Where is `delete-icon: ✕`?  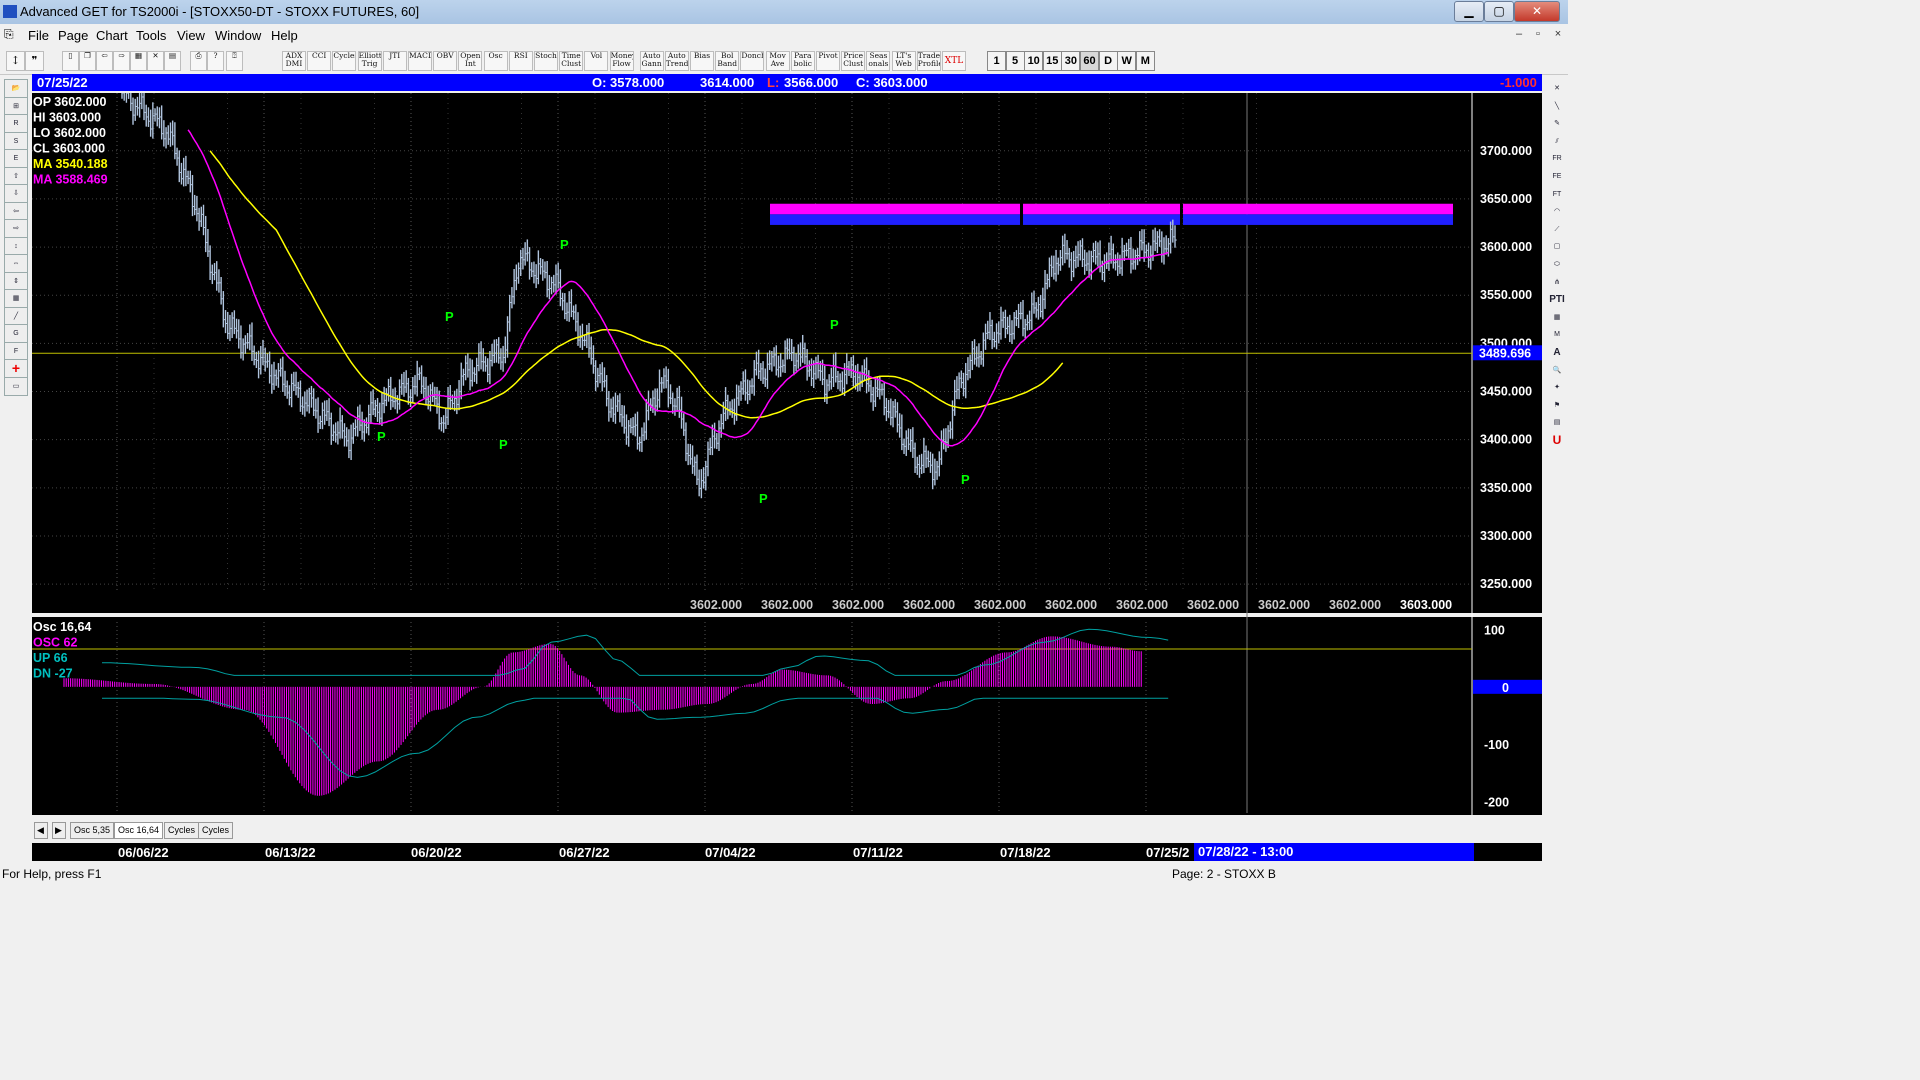
delete-icon: ✕ is located at coordinates (155, 61).